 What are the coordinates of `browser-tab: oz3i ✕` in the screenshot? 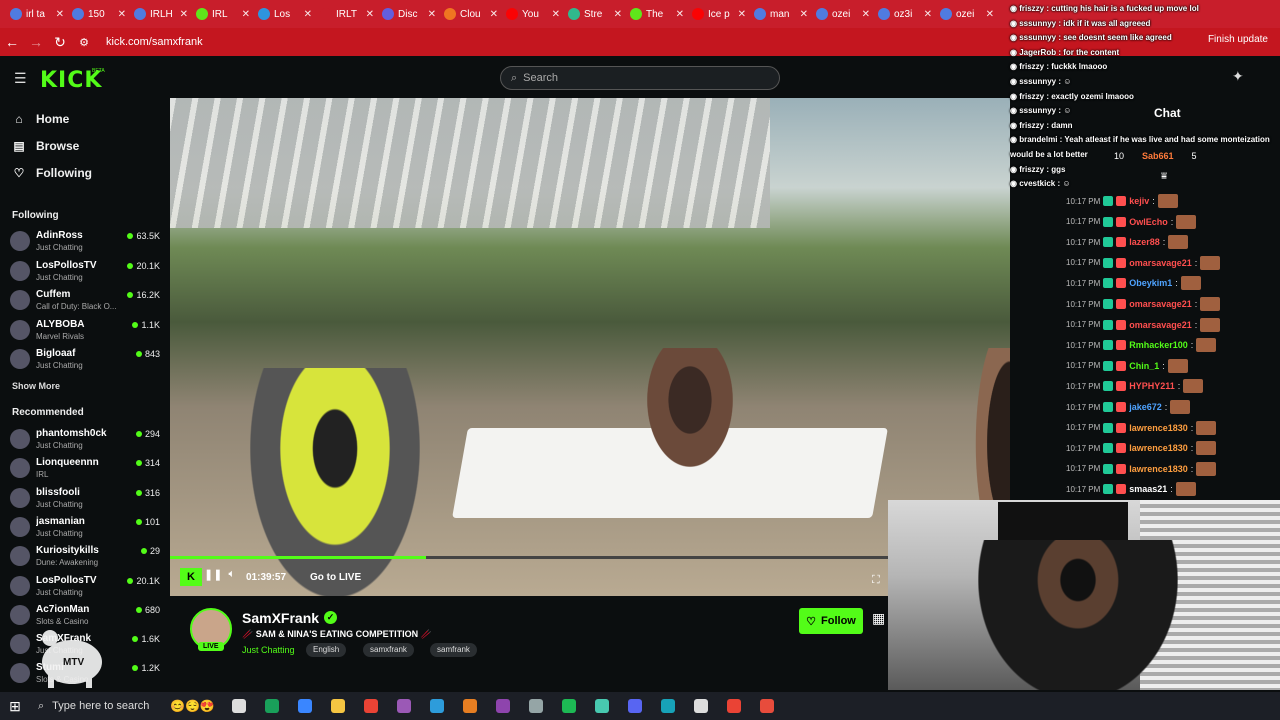 It's located at (905, 14).